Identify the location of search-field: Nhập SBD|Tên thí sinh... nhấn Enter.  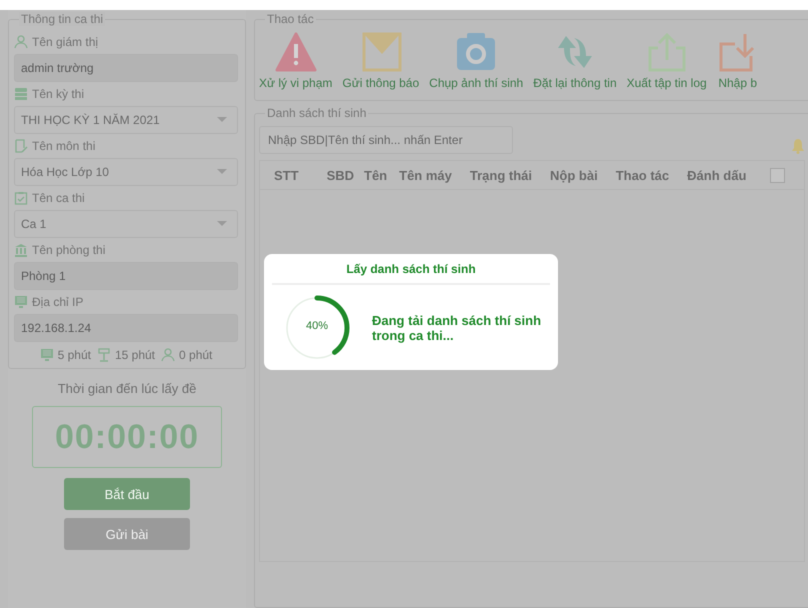
(386, 140).